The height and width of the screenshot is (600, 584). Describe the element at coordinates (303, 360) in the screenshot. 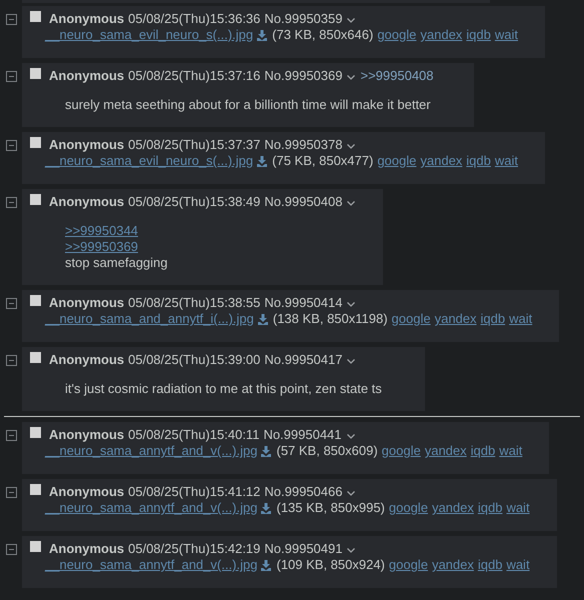

I see `post-number: No.99950417` at that location.